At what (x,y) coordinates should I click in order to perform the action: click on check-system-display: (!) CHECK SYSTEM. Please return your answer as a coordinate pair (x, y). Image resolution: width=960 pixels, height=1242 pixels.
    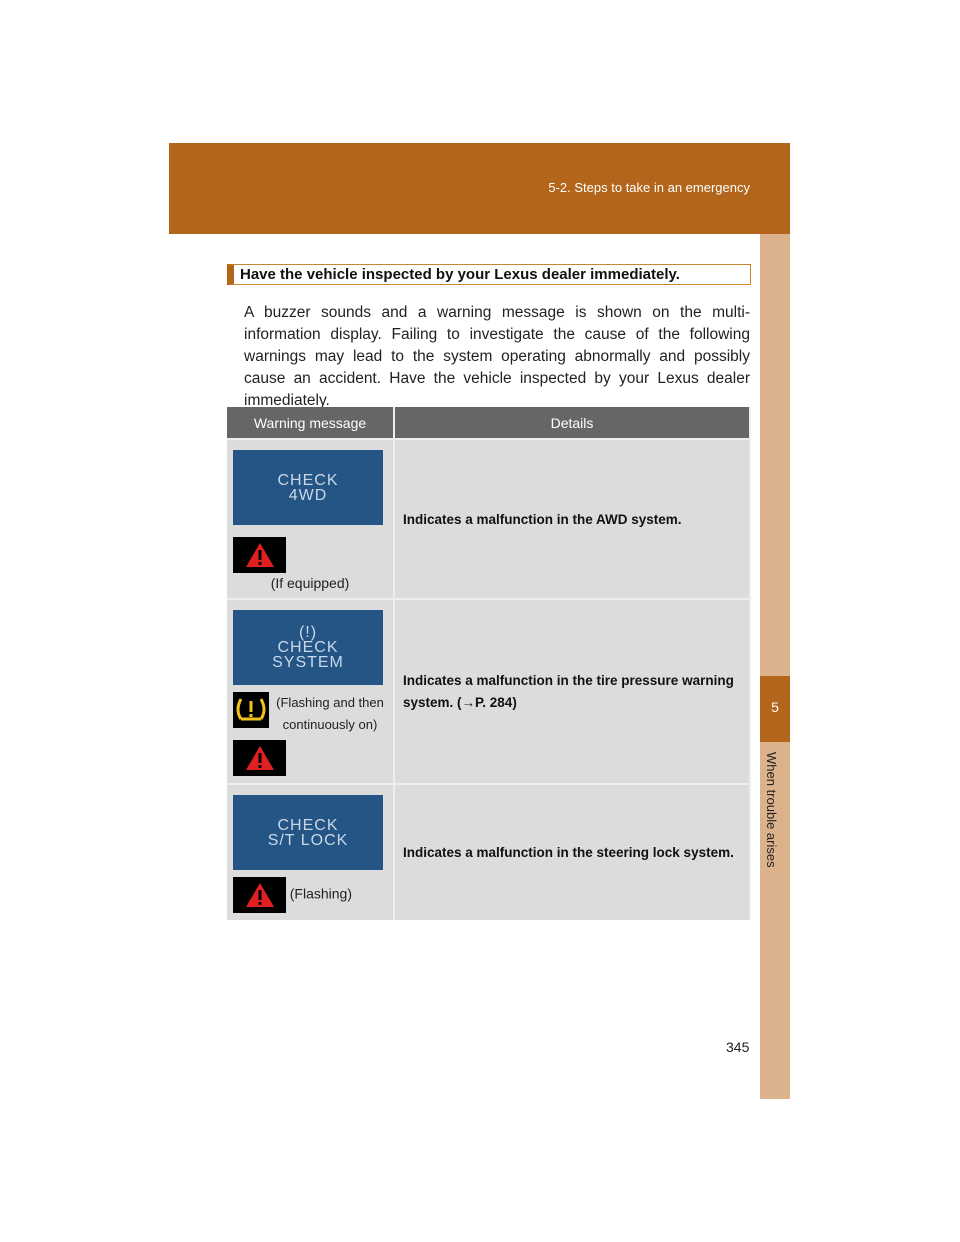
    Looking at the image, I should click on (308, 647).